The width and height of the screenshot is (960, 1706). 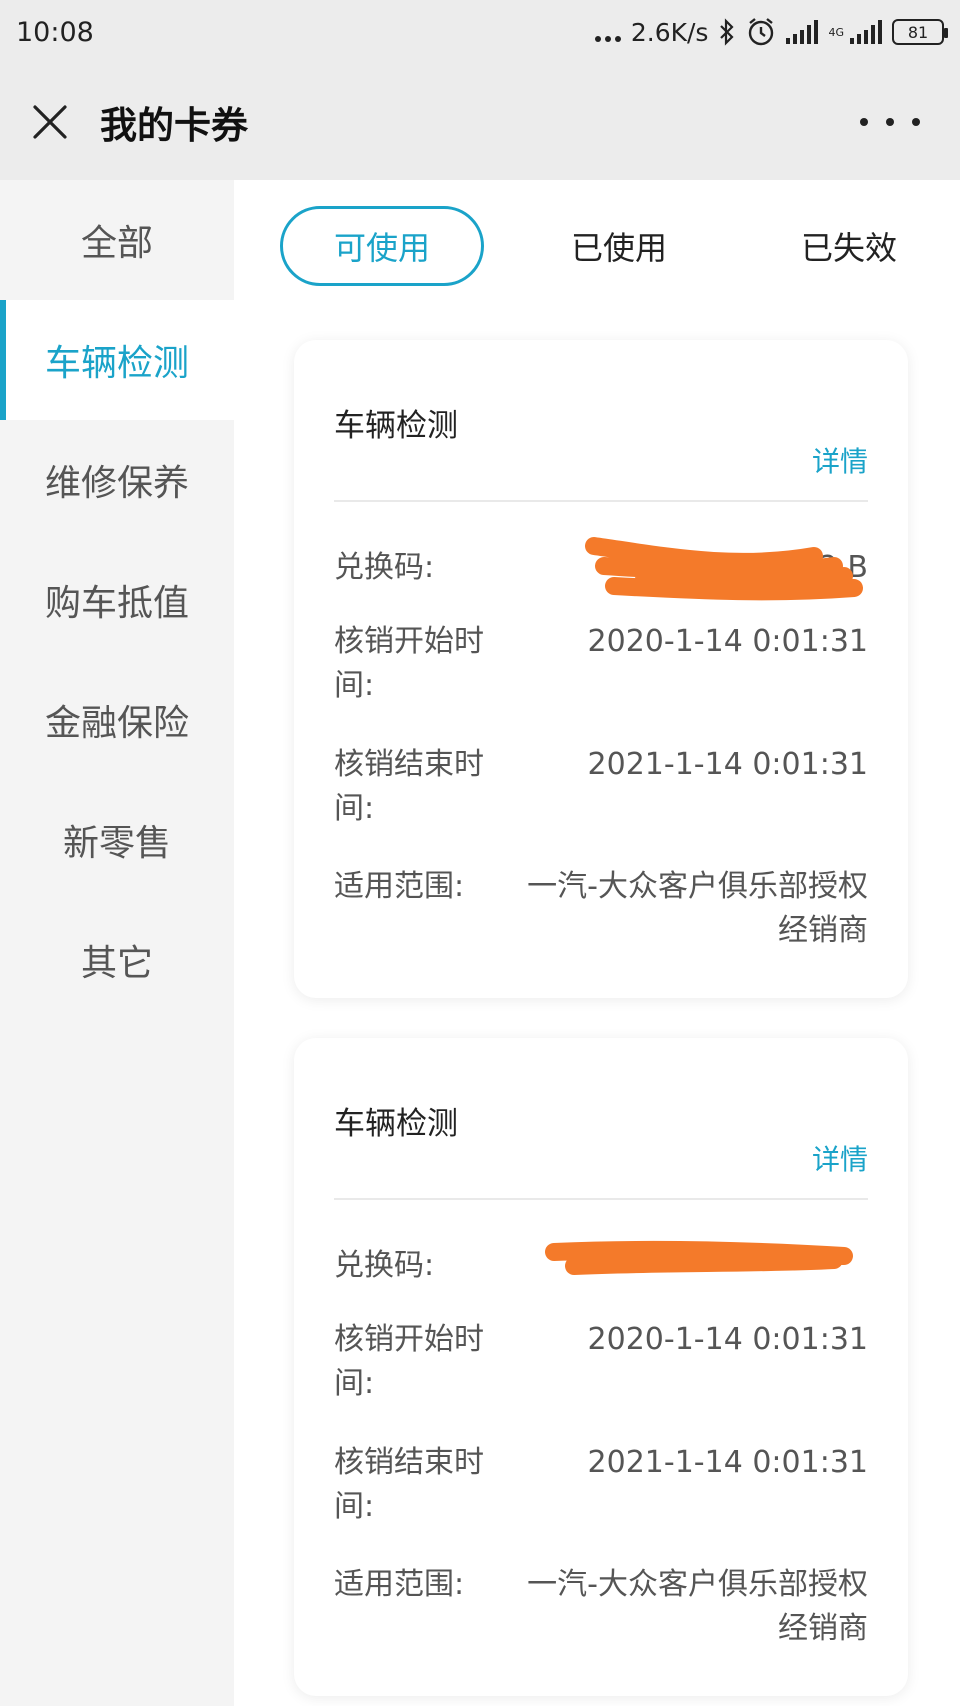 What do you see at coordinates (802, 32) in the screenshot?
I see `wifi-signal-icon` at bounding box center [802, 32].